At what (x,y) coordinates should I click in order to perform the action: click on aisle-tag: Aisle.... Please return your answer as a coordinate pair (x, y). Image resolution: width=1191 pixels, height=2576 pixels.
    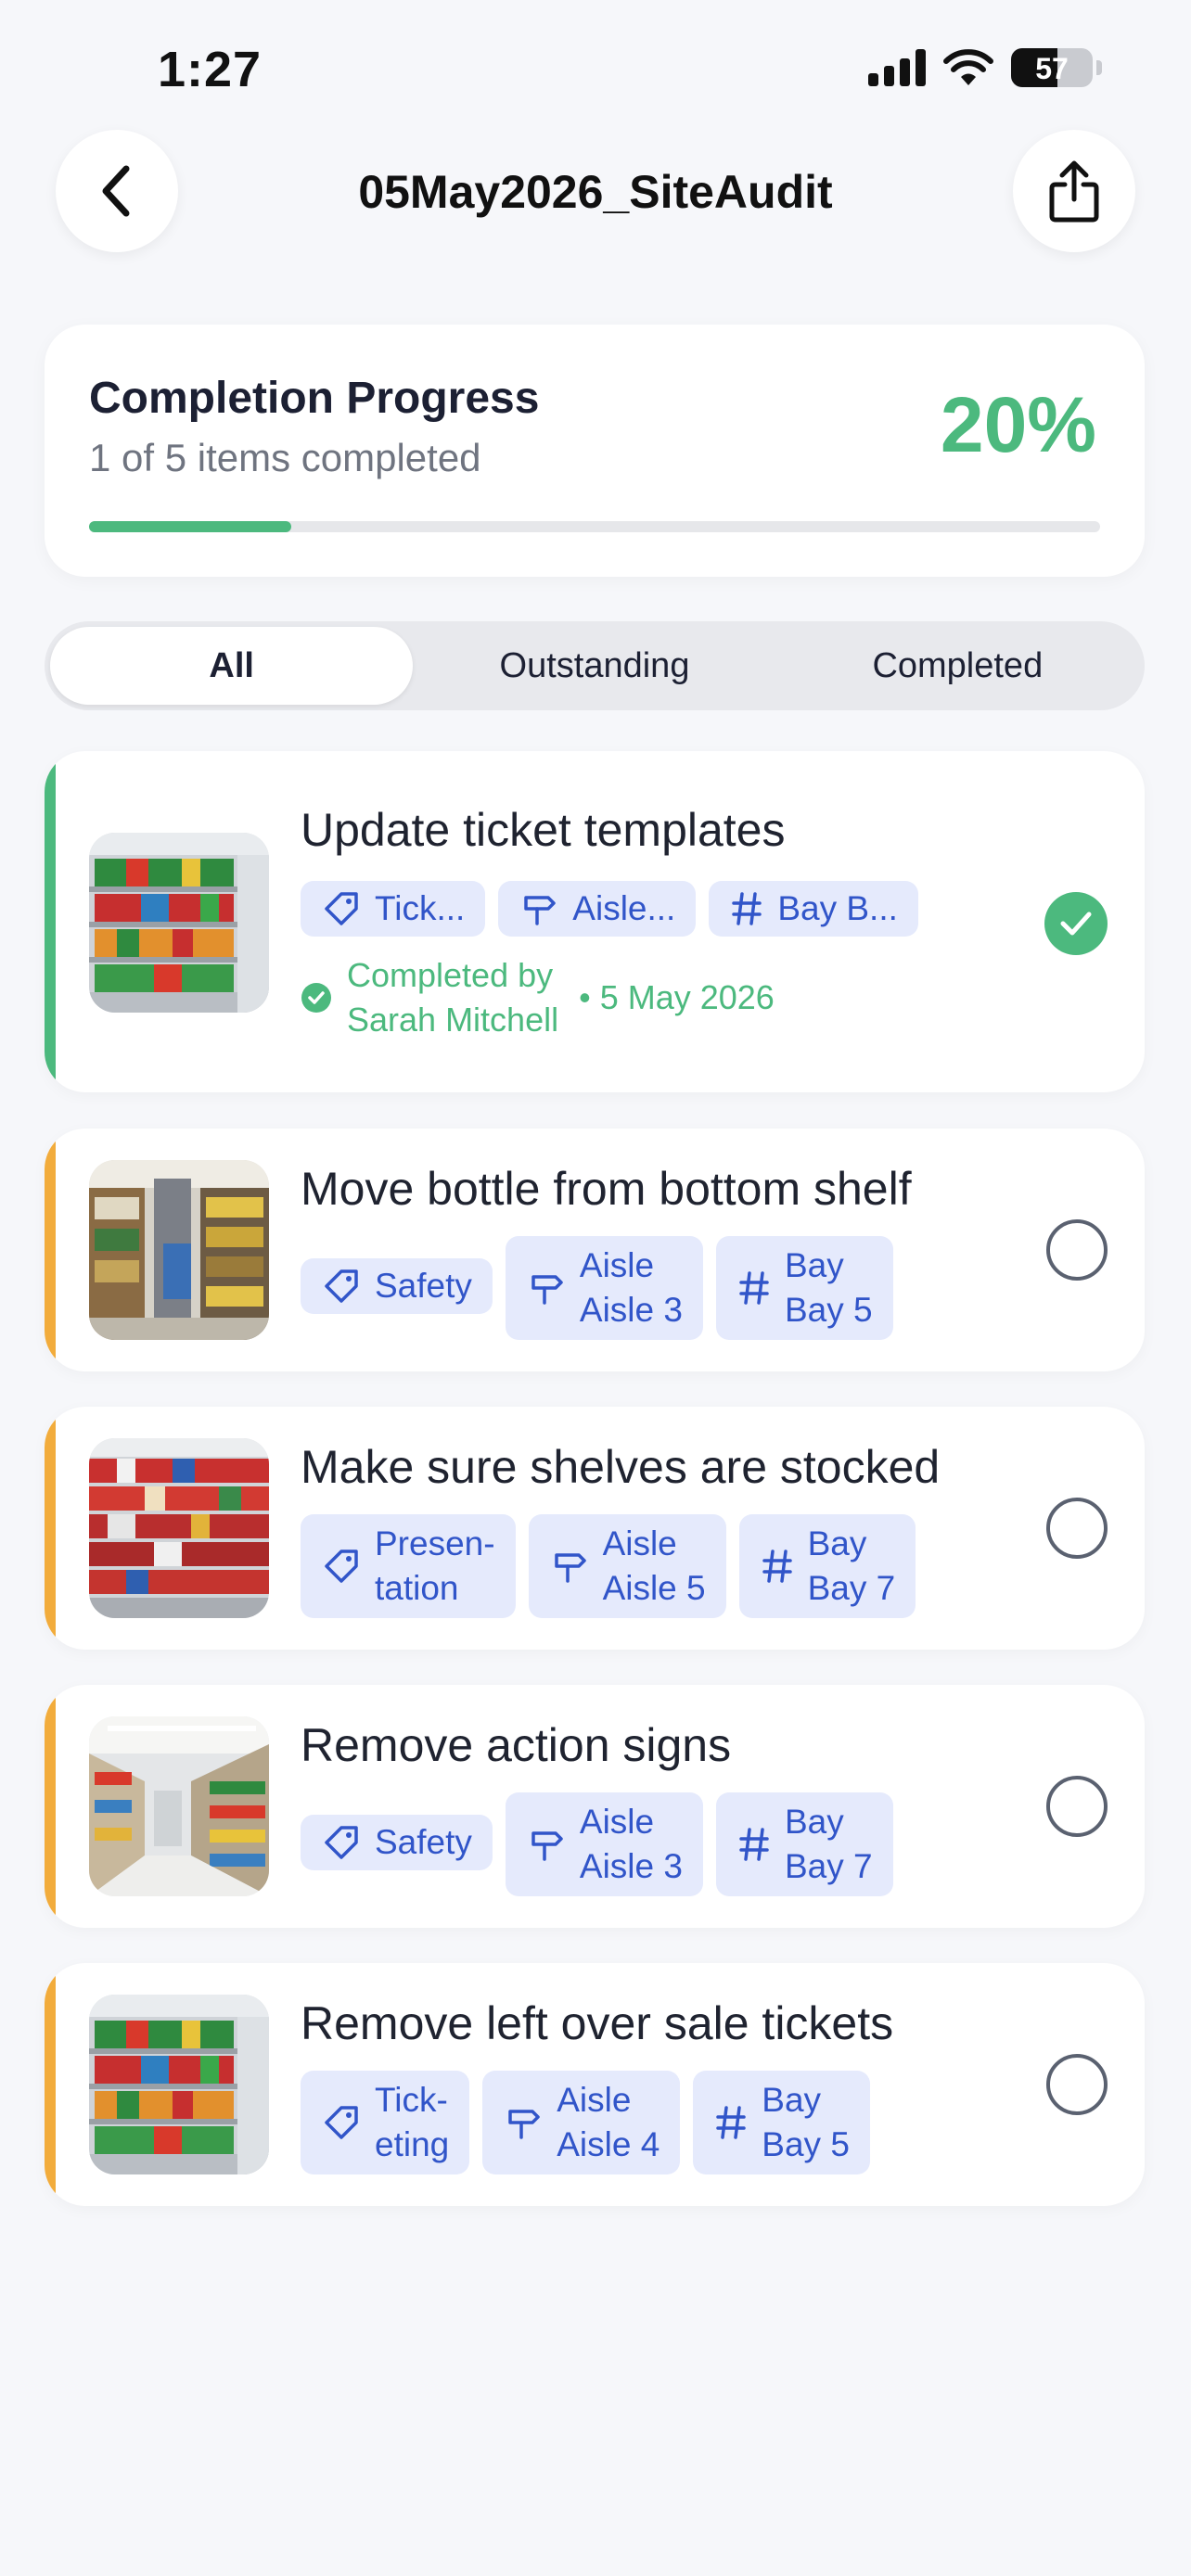
    Looking at the image, I should click on (597, 909).